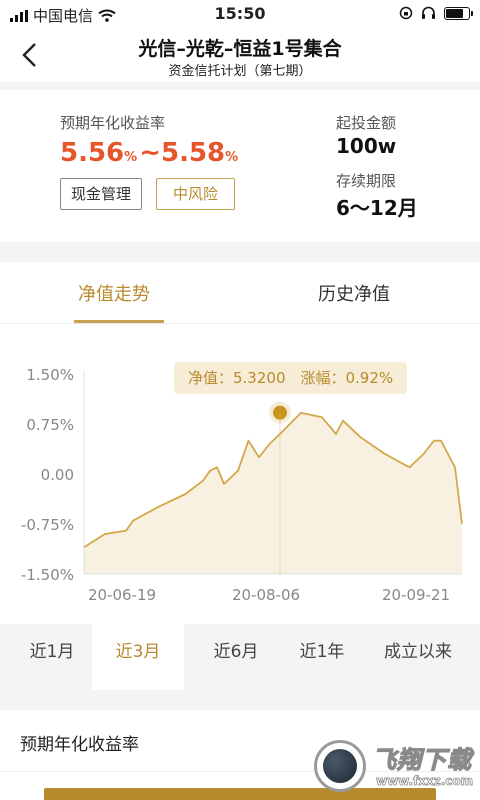 This screenshot has width=480, height=800. I want to click on risk-level-tag: 中风险, so click(196, 194).